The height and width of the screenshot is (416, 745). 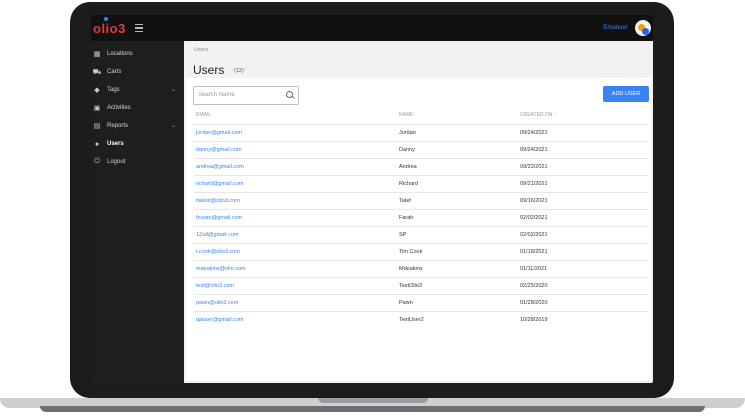 I want to click on sidebar-item-label: Carts, so click(x=114, y=72).